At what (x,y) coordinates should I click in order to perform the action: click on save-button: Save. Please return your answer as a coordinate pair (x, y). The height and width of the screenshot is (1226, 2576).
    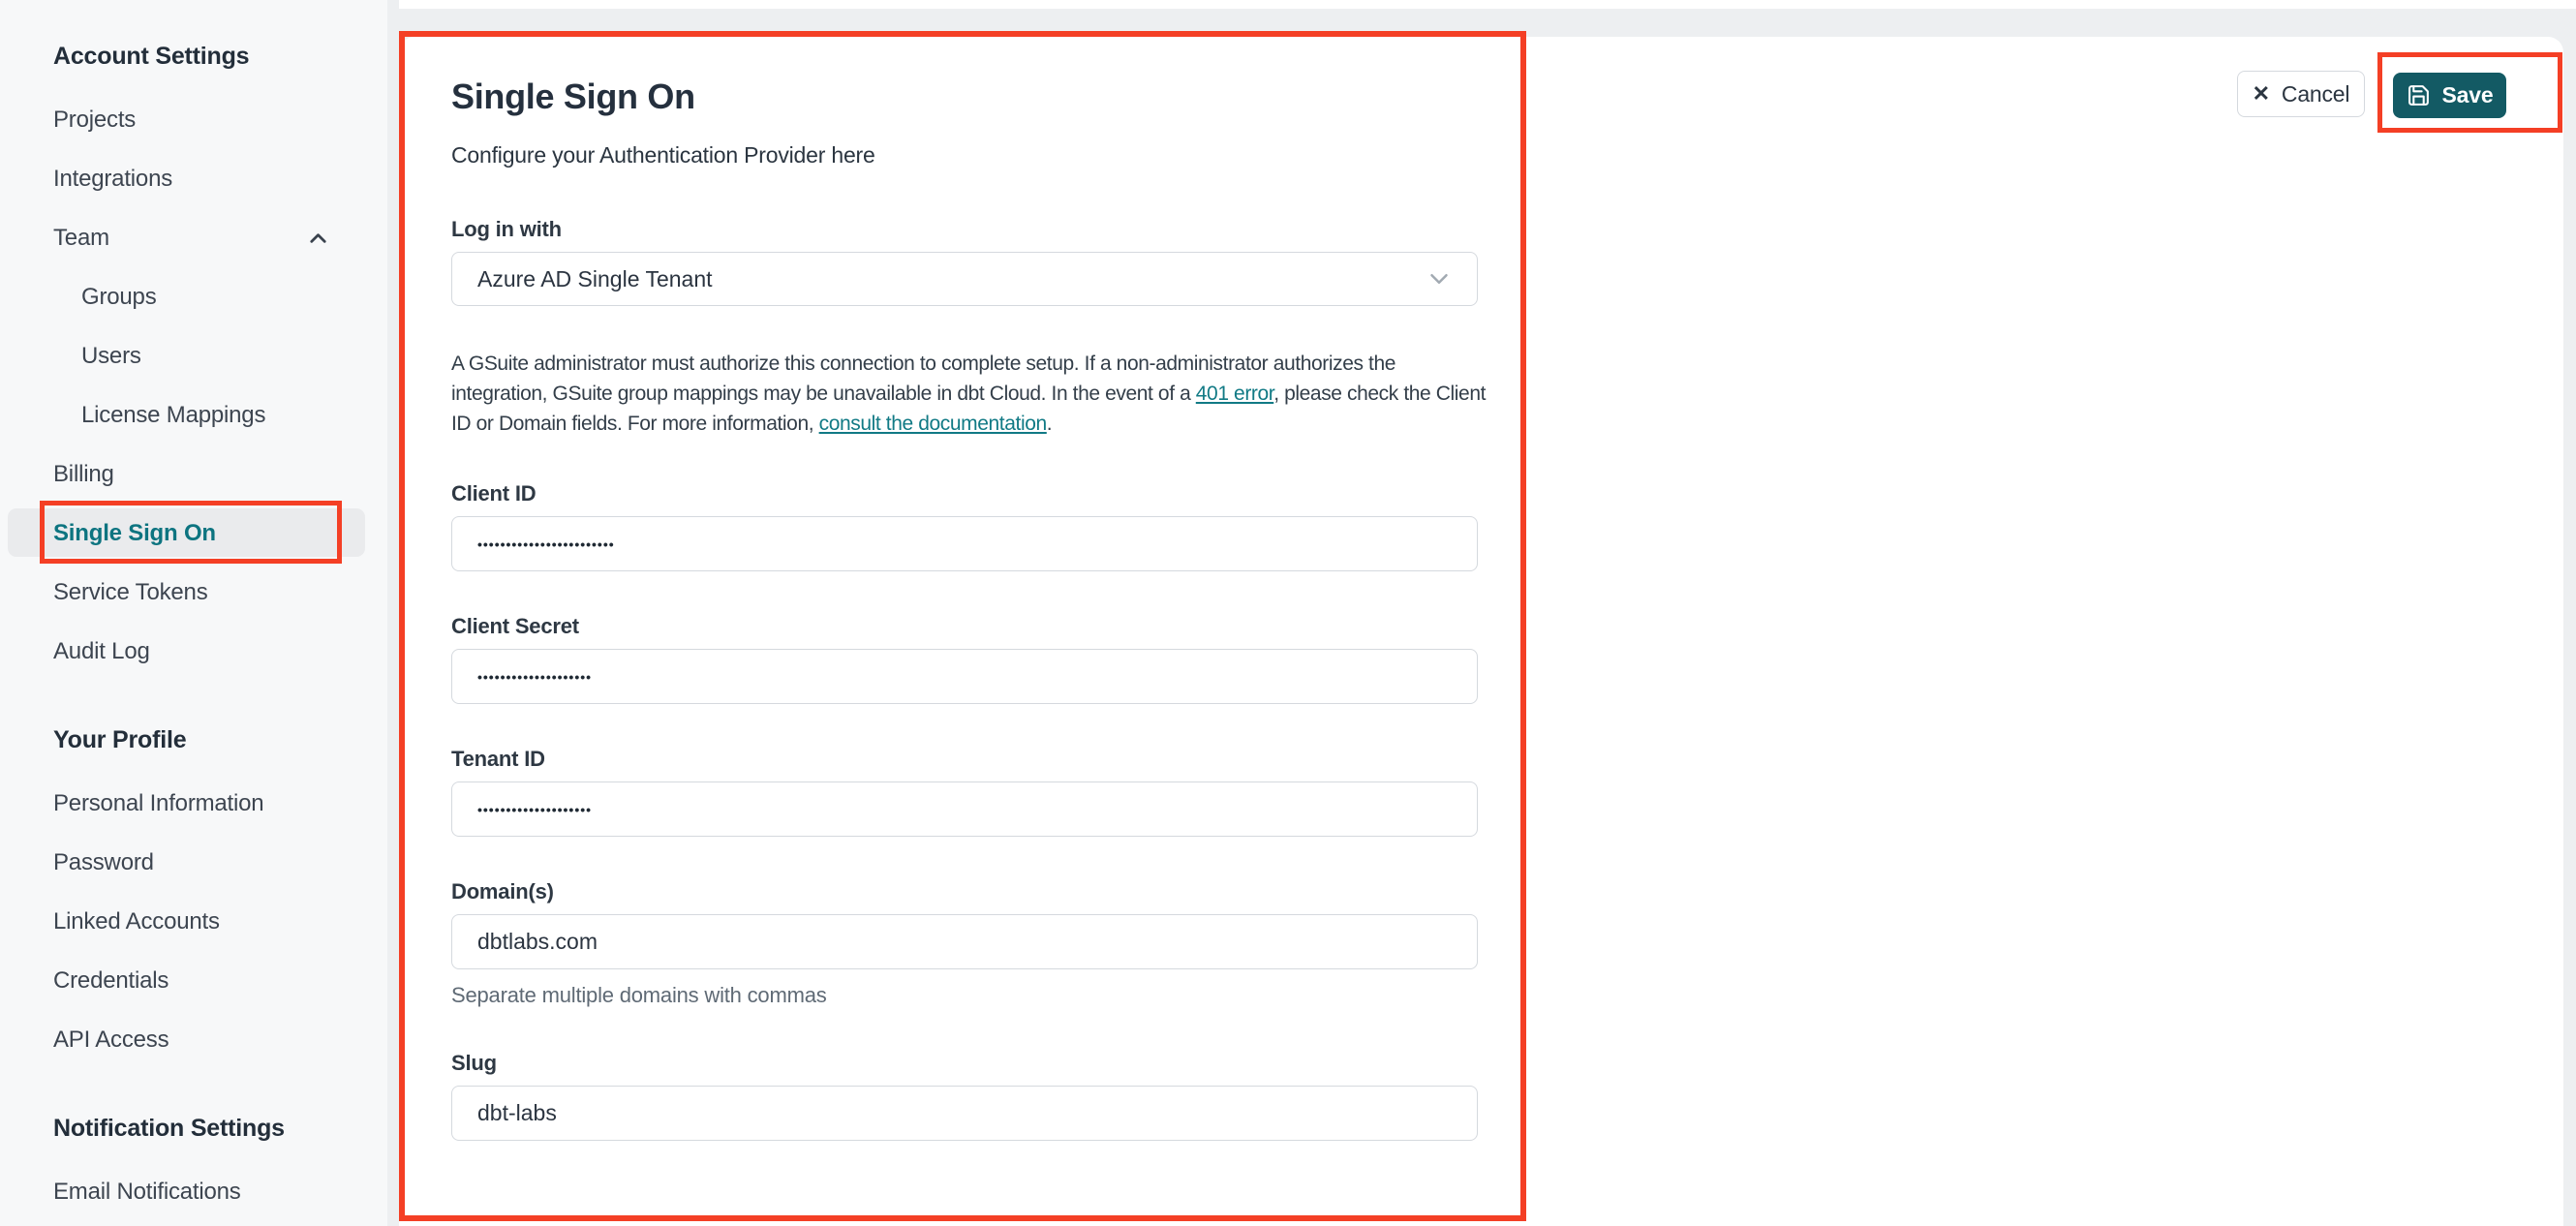
    Looking at the image, I should click on (2449, 95).